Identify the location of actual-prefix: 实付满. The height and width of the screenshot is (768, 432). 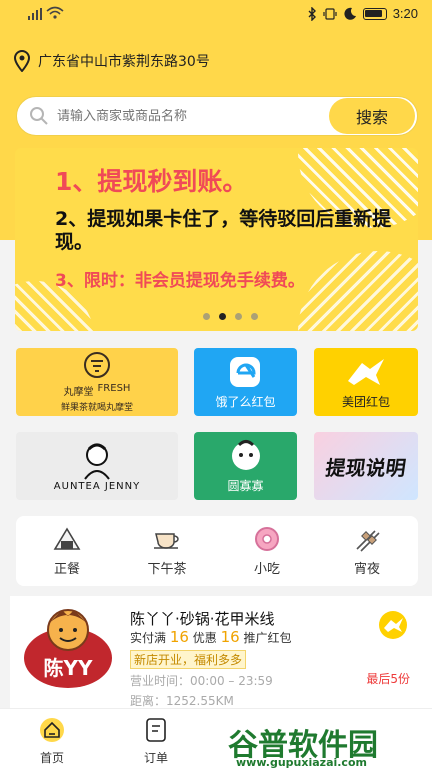
(148, 638).